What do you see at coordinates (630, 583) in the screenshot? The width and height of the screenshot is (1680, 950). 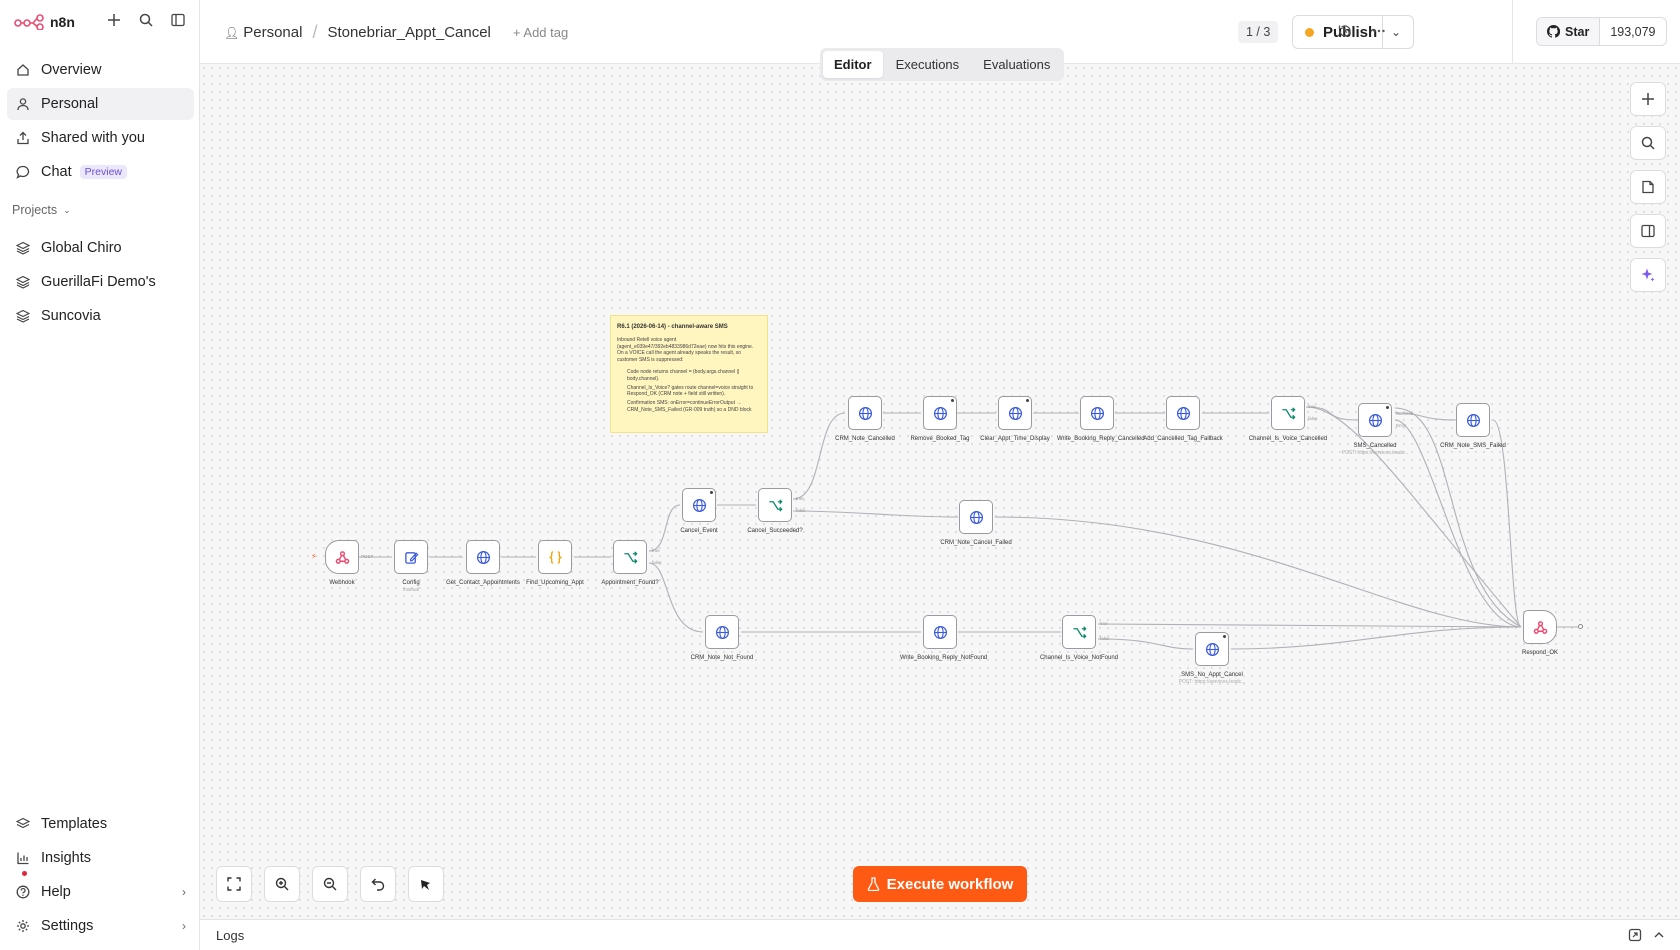 I see `node-label: Appointment_Found?` at bounding box center [630, 583].